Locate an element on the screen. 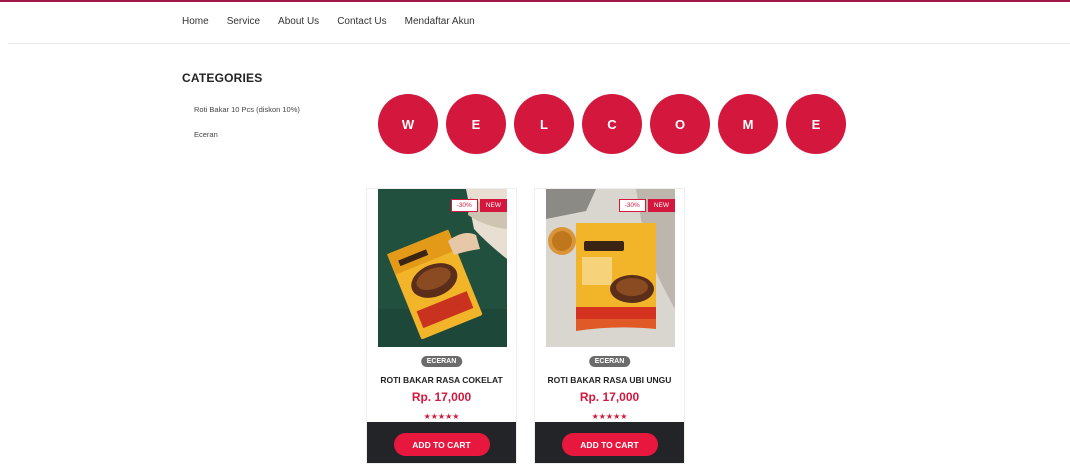  product-photo-ubi-ungu-box-icon is located at coordinates (610, 268).